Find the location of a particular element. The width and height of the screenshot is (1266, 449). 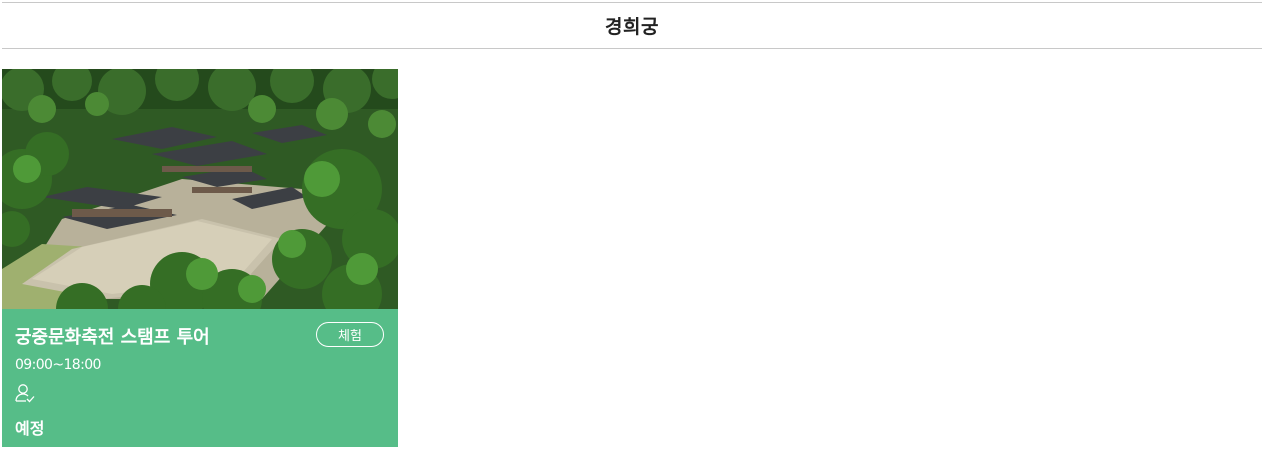

page-header: 경희궁 is located at coordinates (632, 25).